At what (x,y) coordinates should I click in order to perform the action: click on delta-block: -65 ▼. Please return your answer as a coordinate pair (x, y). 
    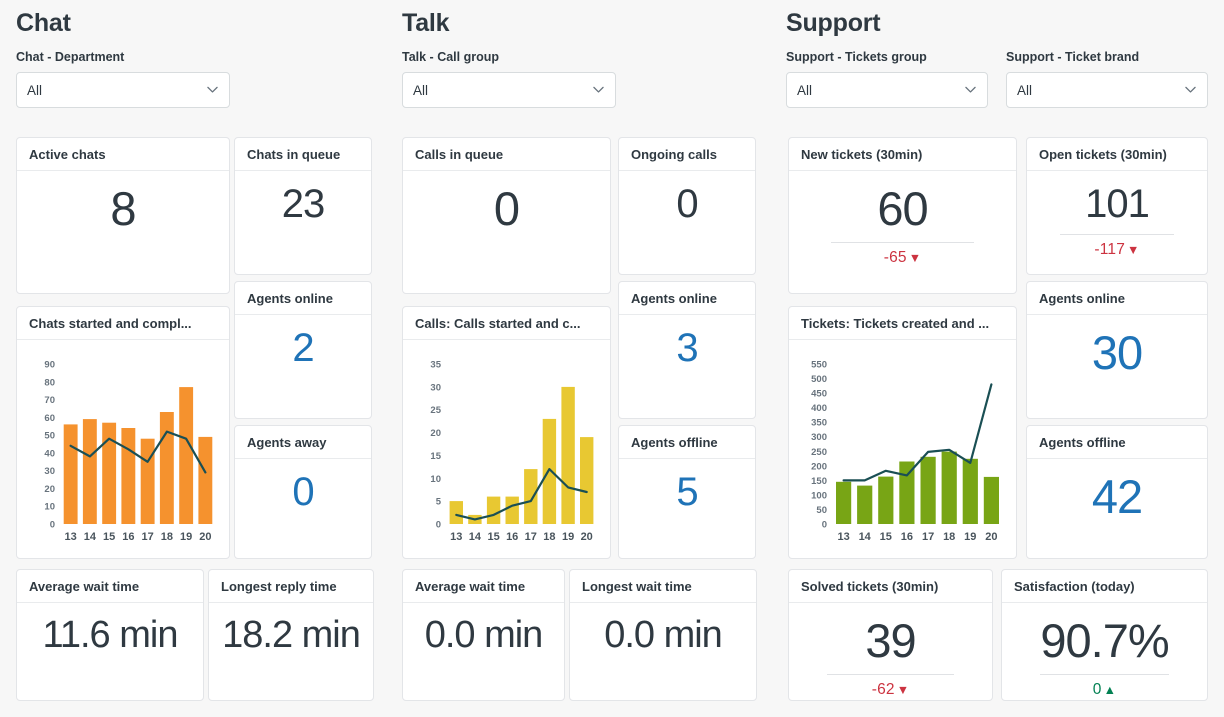
    Looking at the image, I should click on (902, 254).